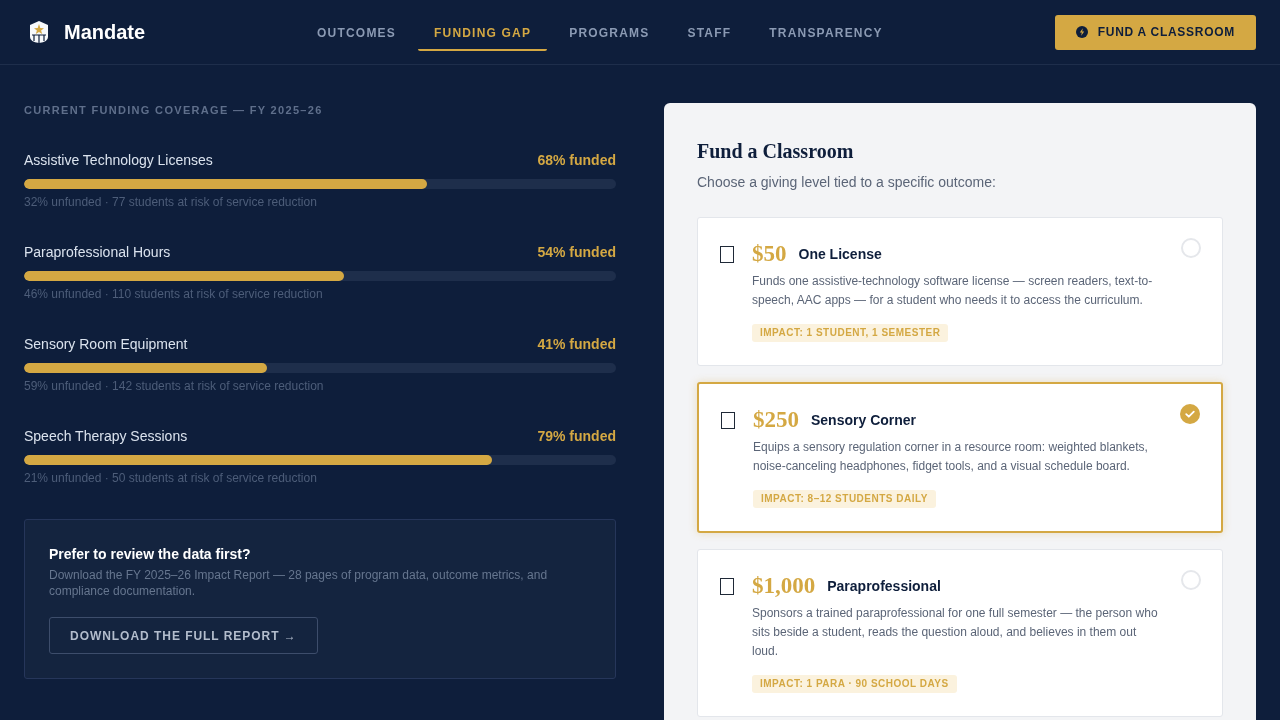 The height and width of the screenshot is (720, 1280). I want to click on giving-option-card, so click(960, 633).